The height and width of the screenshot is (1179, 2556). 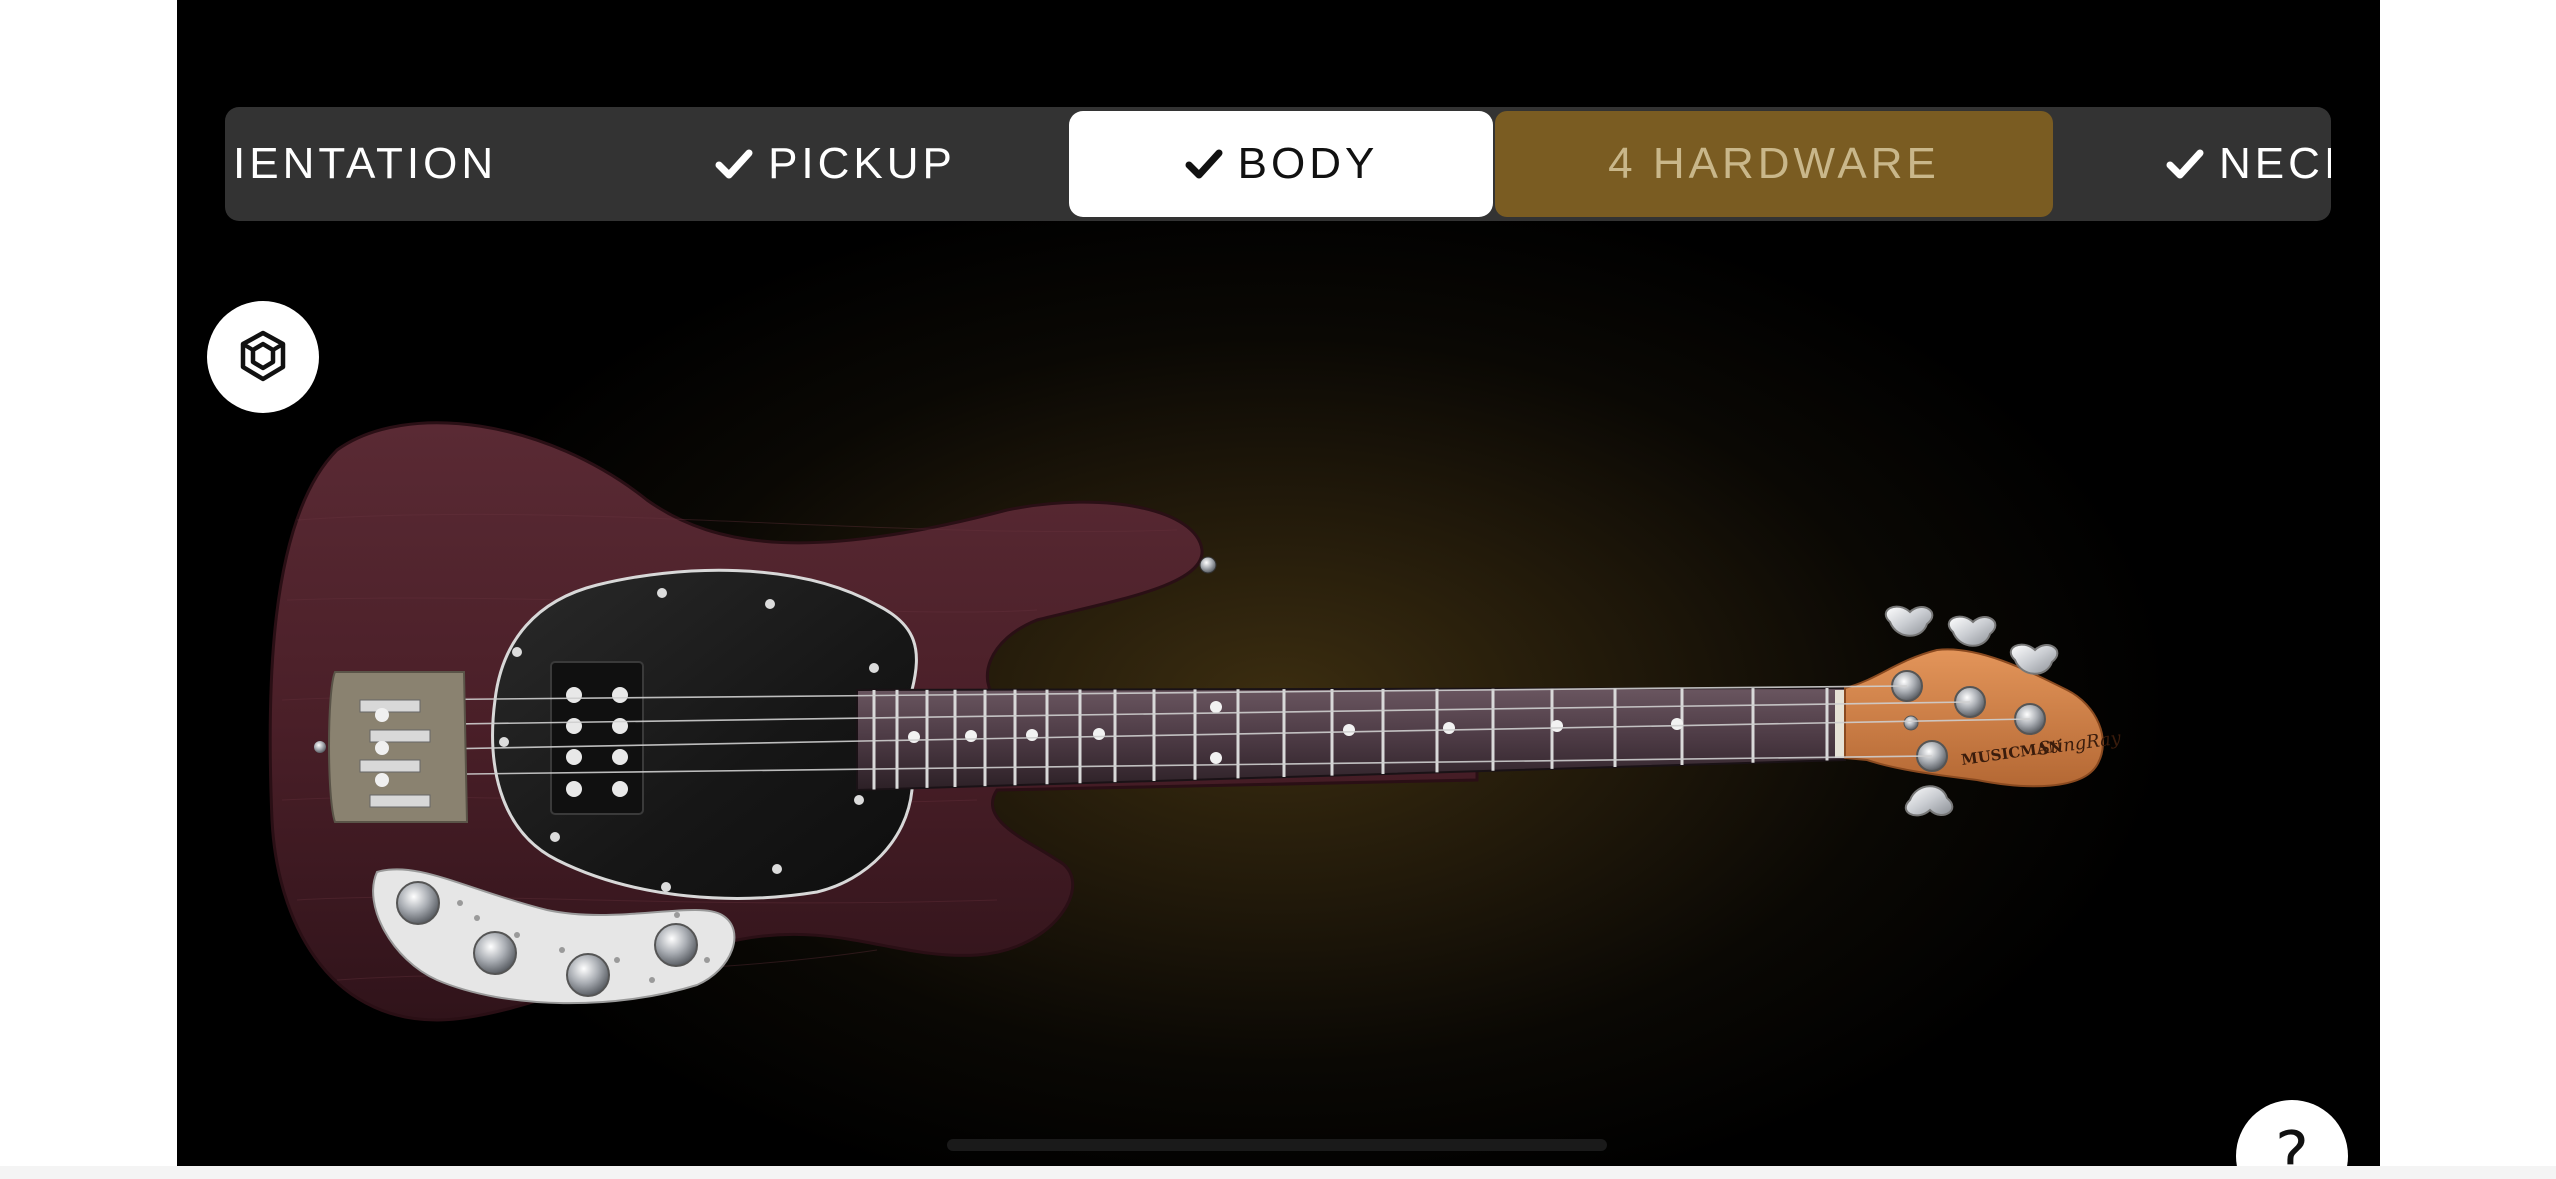 I want to click on question-mark-icon: ?, so click(x=2292, y=1142).